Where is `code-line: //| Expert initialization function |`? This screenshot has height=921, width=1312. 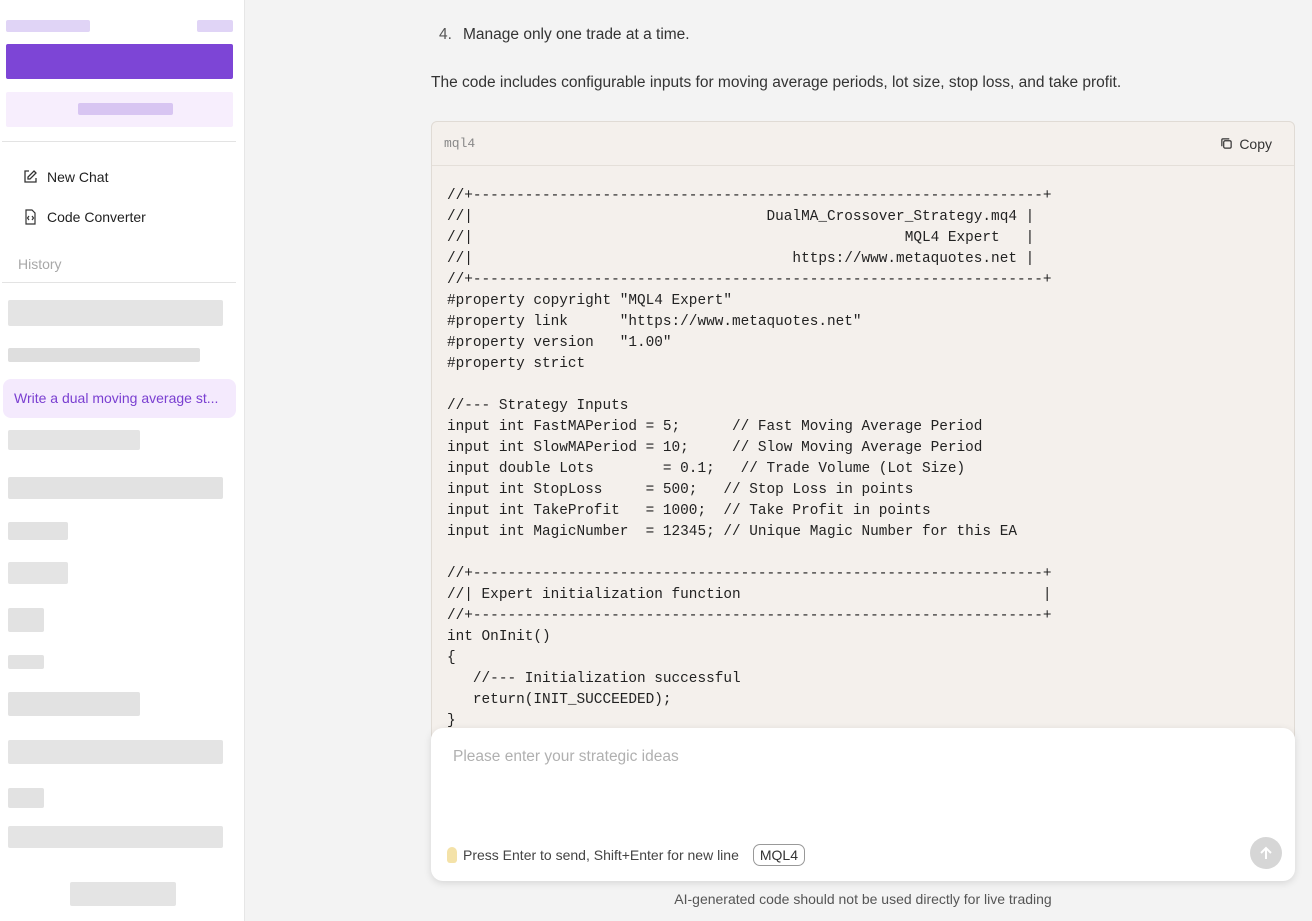
code-line: //| Expert initialization function | is located at coordinates (749, 595).